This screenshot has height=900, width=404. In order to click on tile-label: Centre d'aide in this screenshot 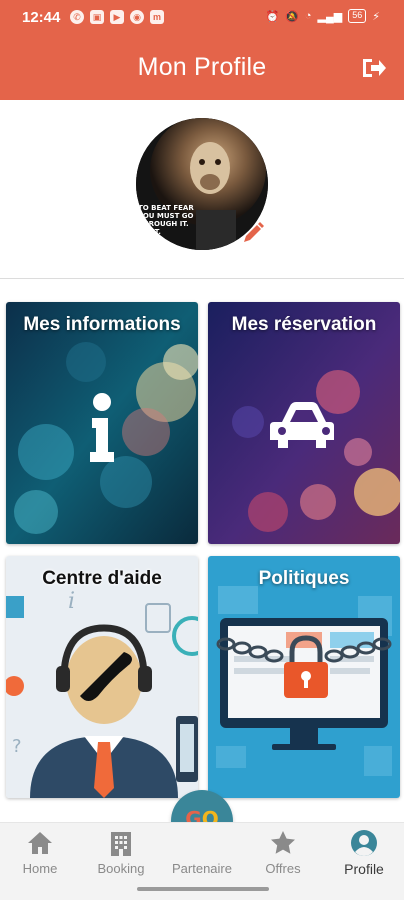, I will do `click(102, 578)`.